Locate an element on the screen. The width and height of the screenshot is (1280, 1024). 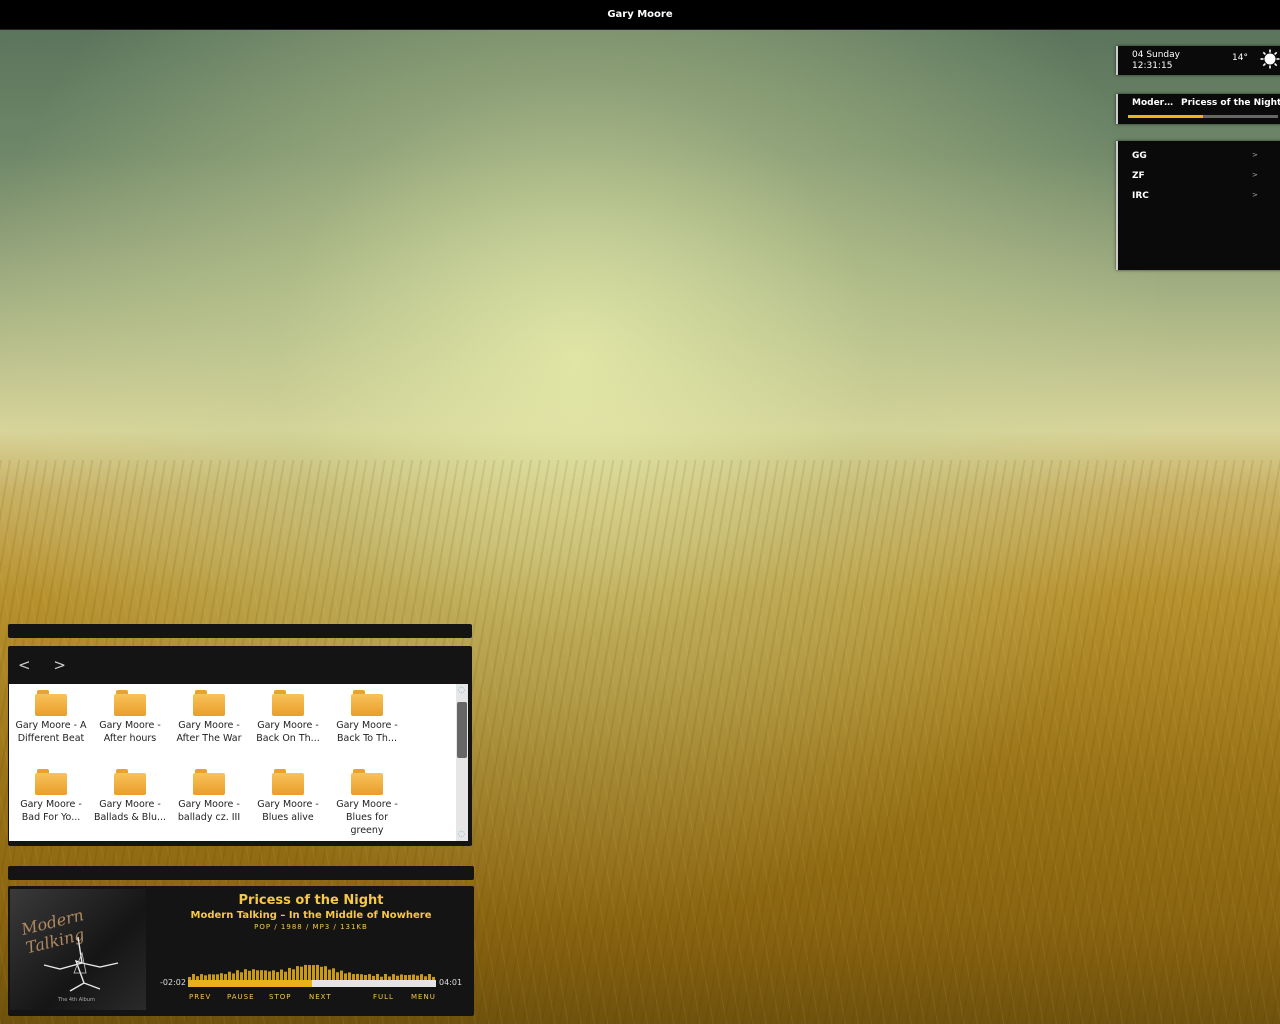
now-playing-progress is located at coordinates (1203, 116).